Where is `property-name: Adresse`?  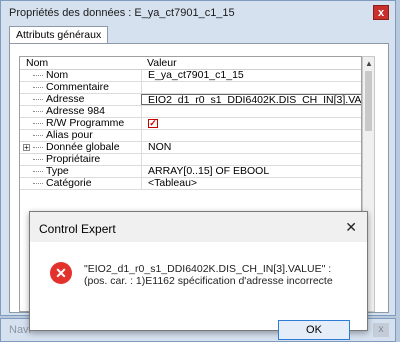
property-name: Adresse is located at coordinates (65, 99).